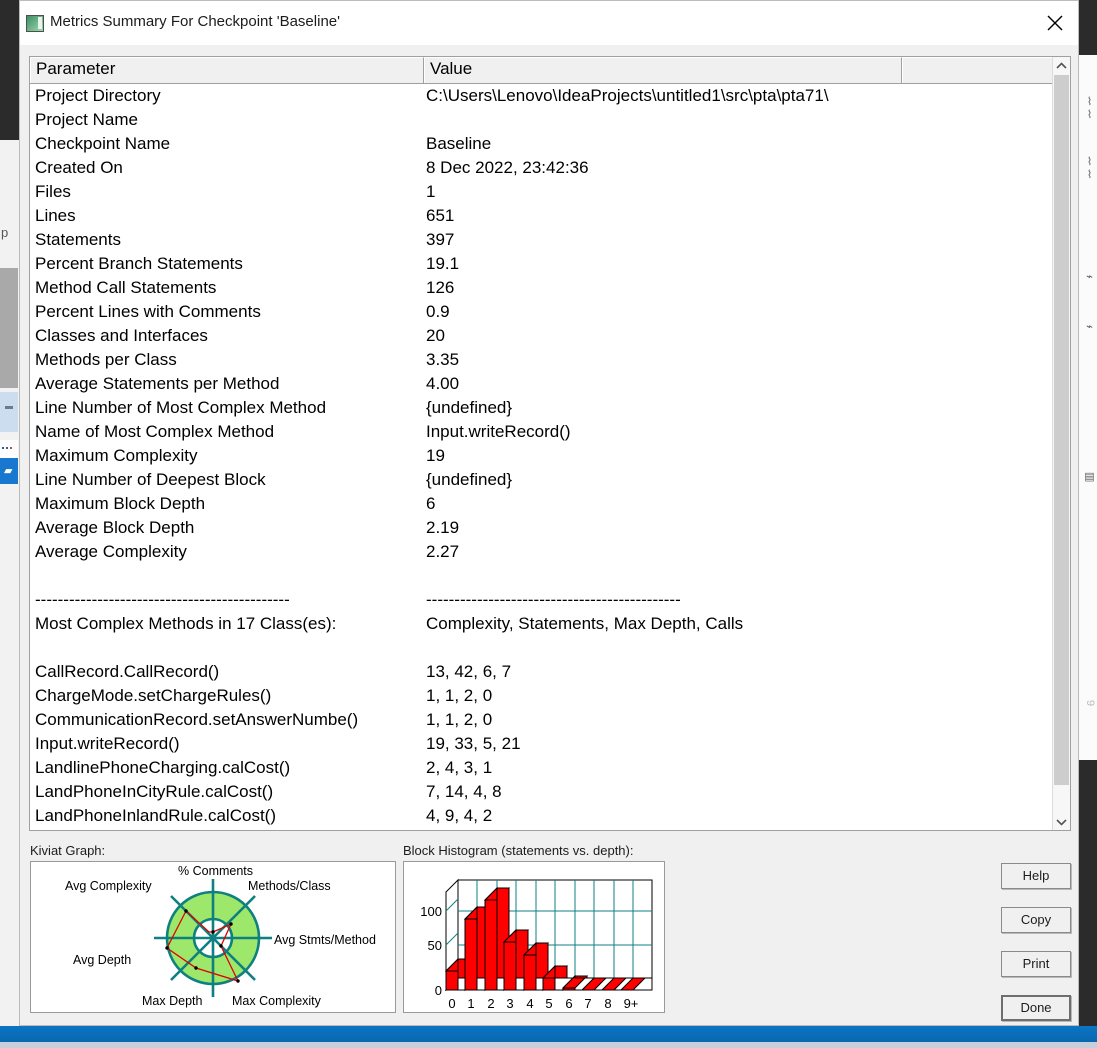 The height and width of the screenshot is (1048, 1097). Describe the element at coordinates (68, 850) in the screenshot. I see `kiviat-graph-label: Kiviat Graph:` at that location.